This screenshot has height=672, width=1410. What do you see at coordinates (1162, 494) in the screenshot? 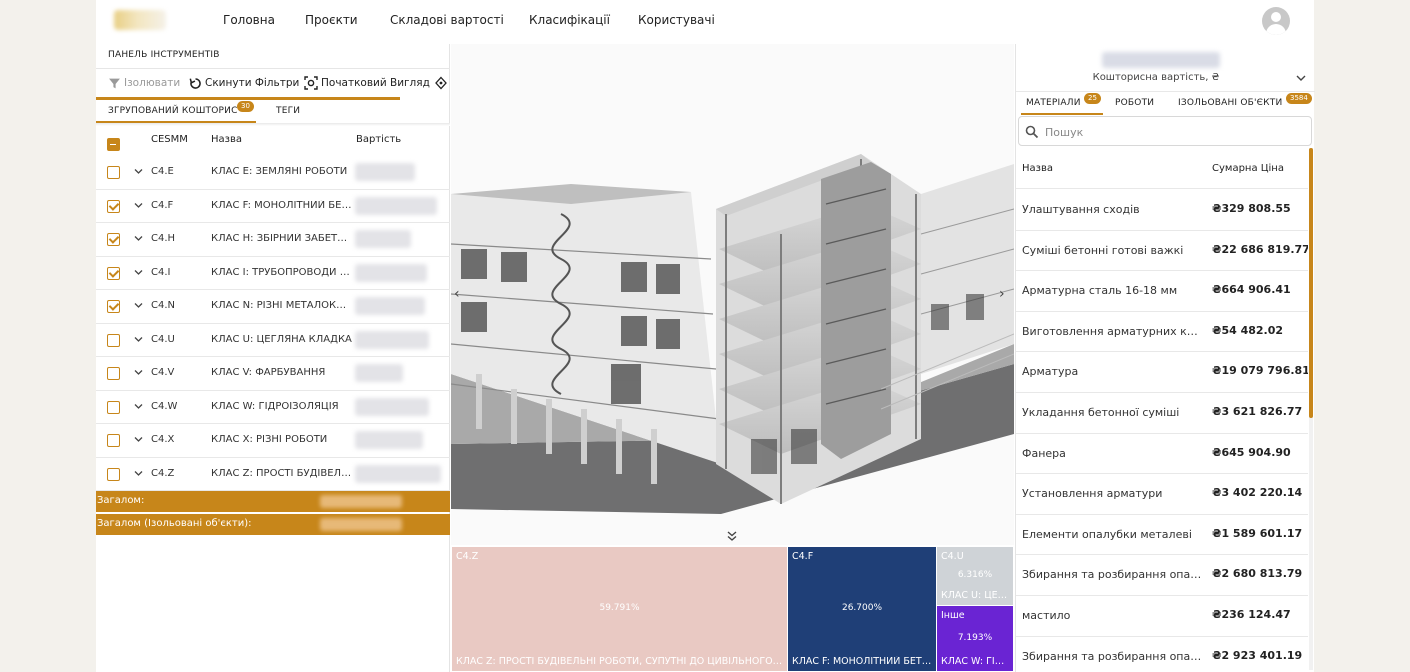
I see `list-item: Установлення арматури ₴3 402 220.14` at bounding box center [1162, 494].